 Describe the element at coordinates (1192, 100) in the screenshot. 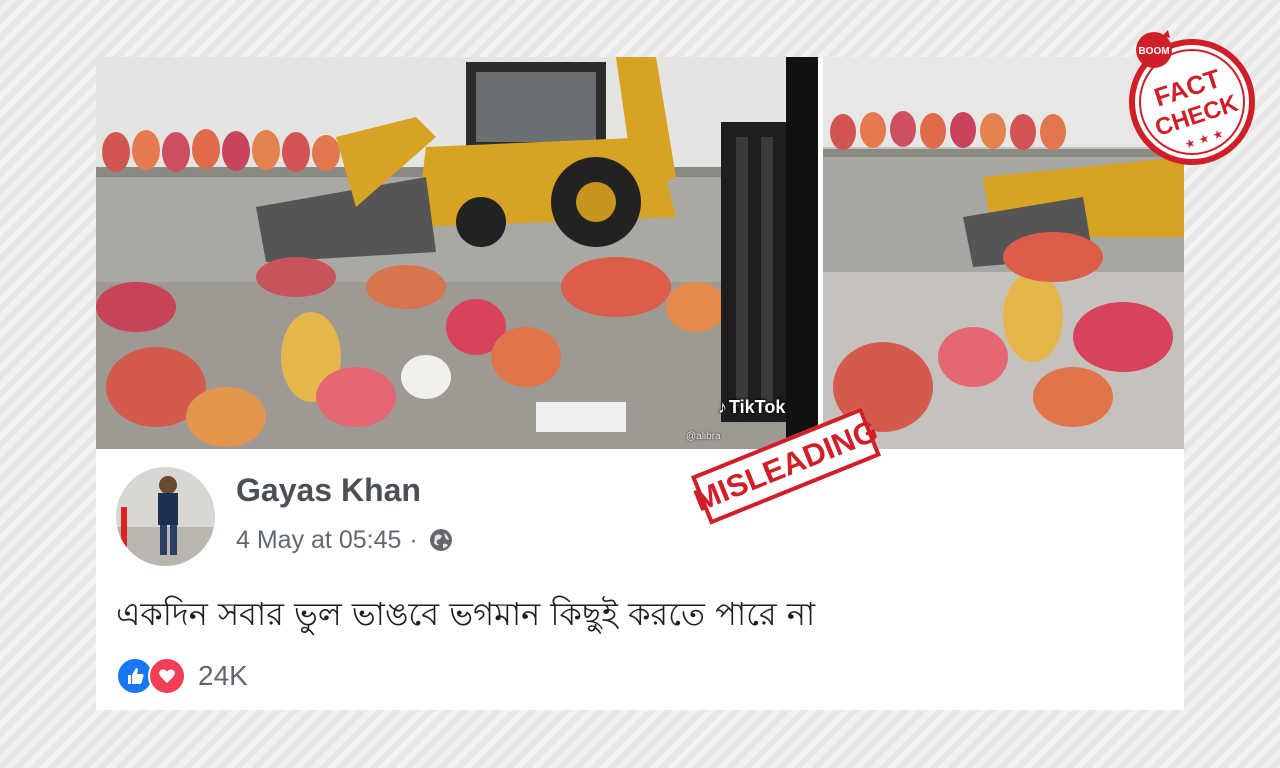

I see `boom-fact-check-logo: FACT CHECK ★ ★ ★ BOOM` at that location.